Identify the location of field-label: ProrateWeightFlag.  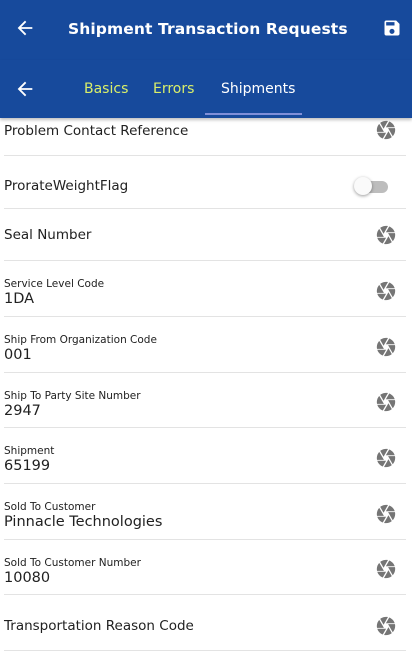
(66, 186).